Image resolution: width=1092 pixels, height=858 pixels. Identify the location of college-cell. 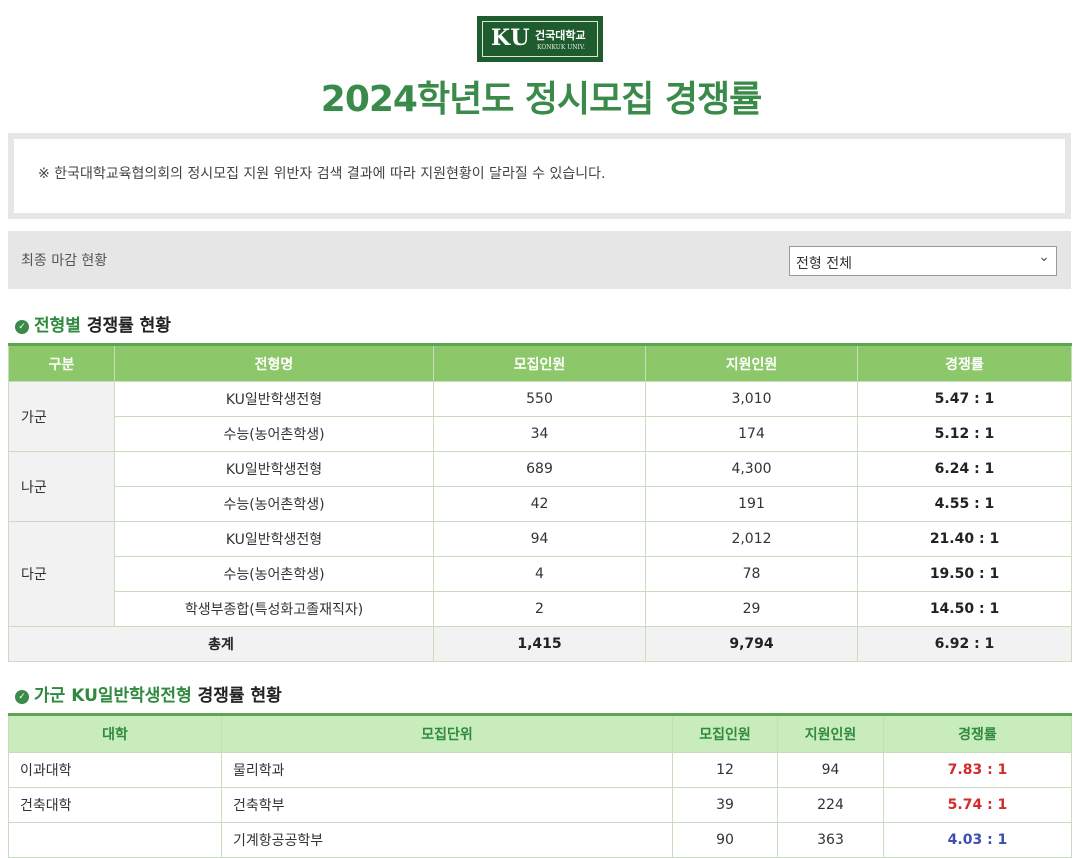
(115, 840).